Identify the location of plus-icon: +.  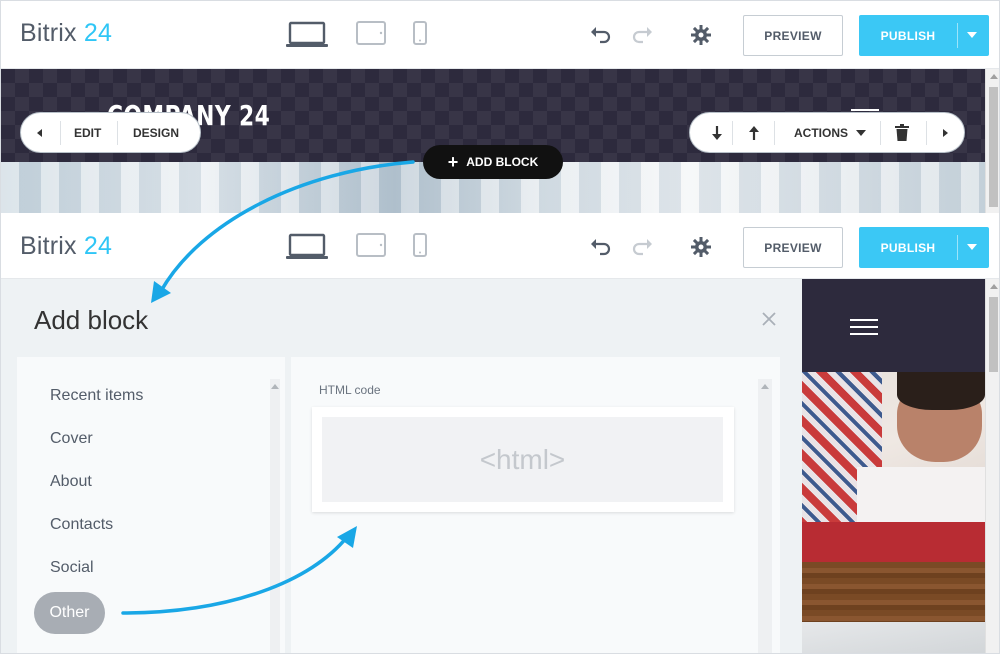
(453, 162).